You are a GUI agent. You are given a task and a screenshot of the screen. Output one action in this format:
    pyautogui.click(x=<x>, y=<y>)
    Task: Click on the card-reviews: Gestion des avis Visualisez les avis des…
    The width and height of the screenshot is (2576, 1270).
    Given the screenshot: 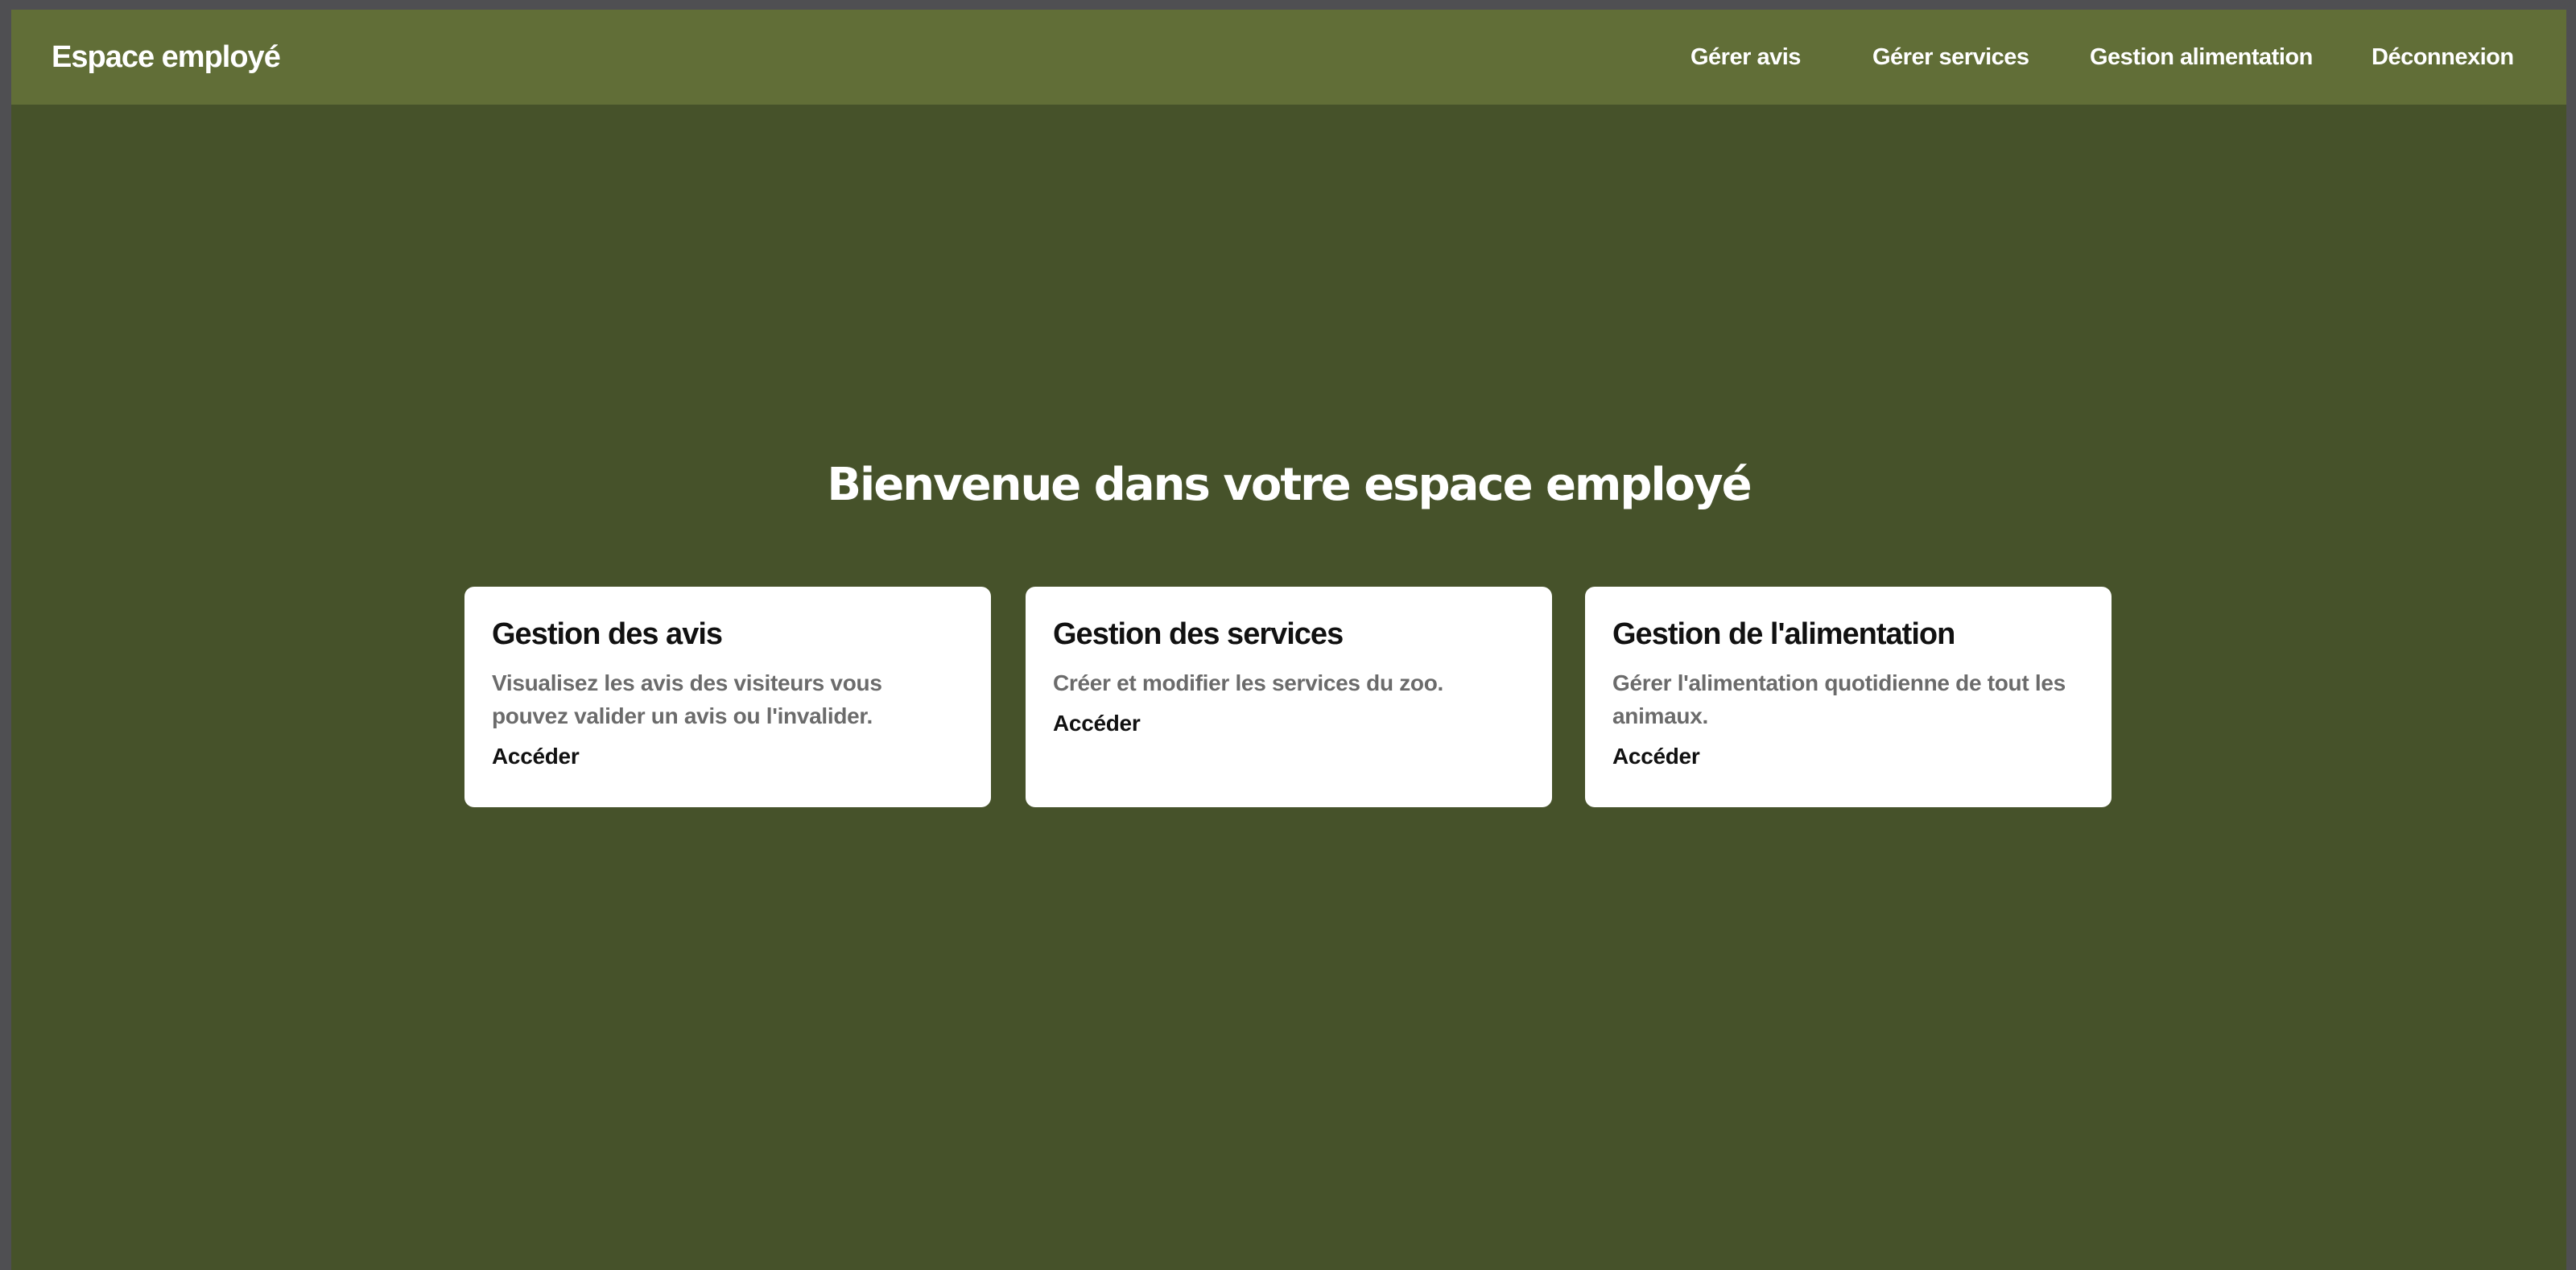 What is the action you would take?
    pyautogui.click(x=727, y=697)
    